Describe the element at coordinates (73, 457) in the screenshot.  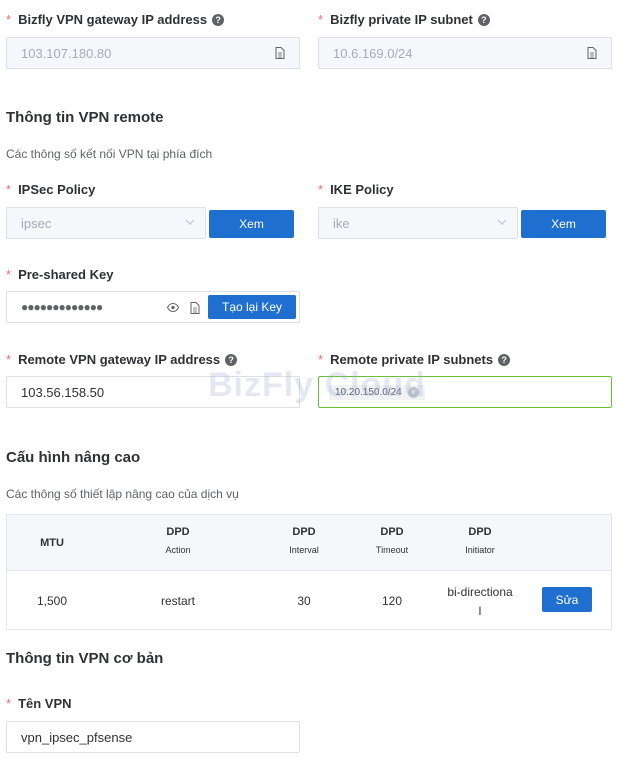
I see `advanced-section-title: Cấu hình nâng cao` at that location.